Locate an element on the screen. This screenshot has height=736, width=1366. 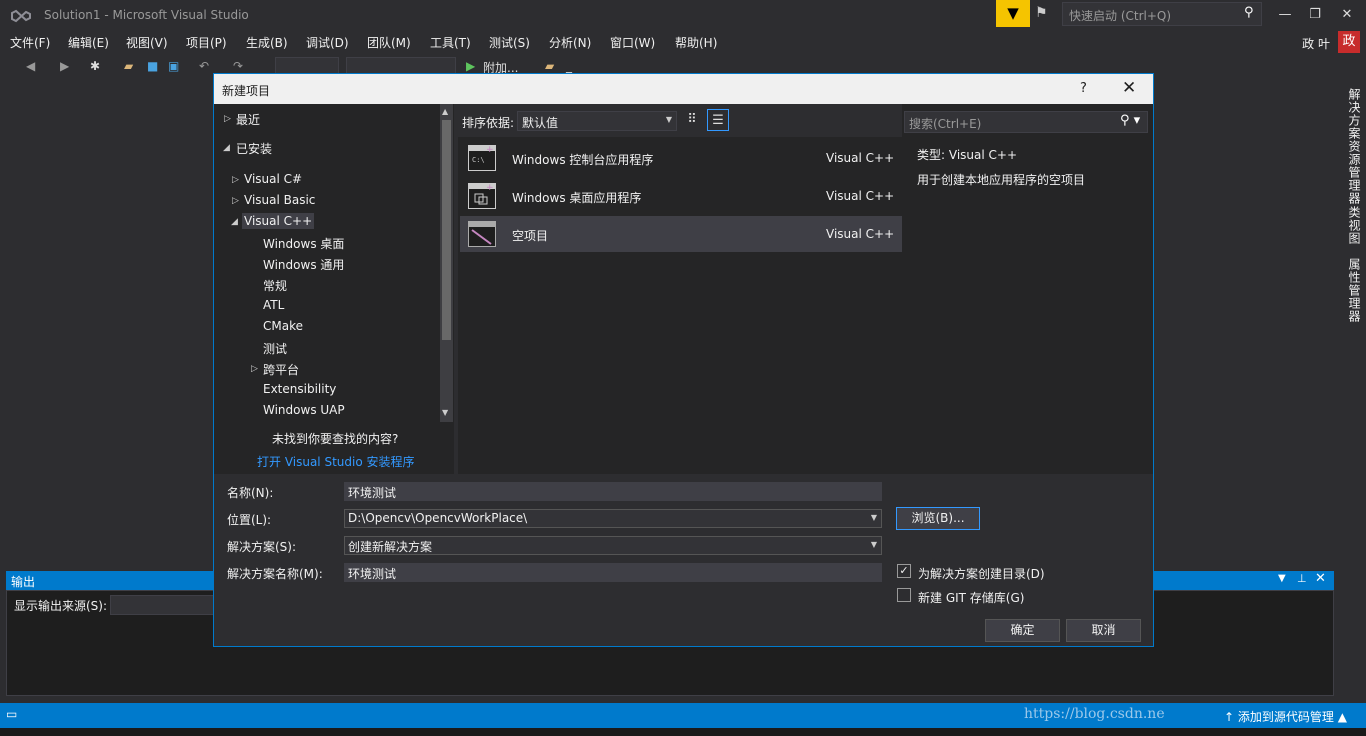
save-all-icon: ▣ is located at coordinates (173, 66).